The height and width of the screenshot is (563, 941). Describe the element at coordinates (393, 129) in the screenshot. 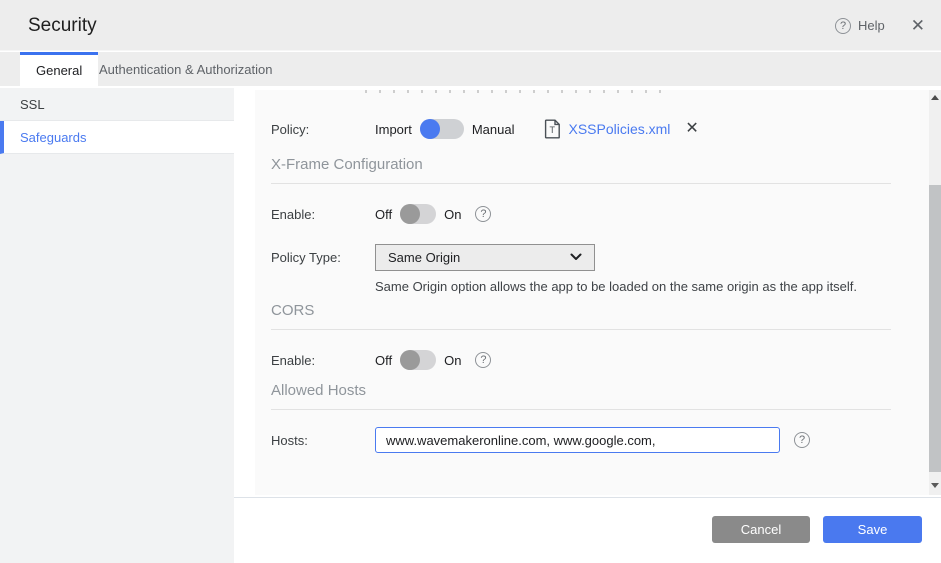

I see `policy-option-import: Import` at that location.